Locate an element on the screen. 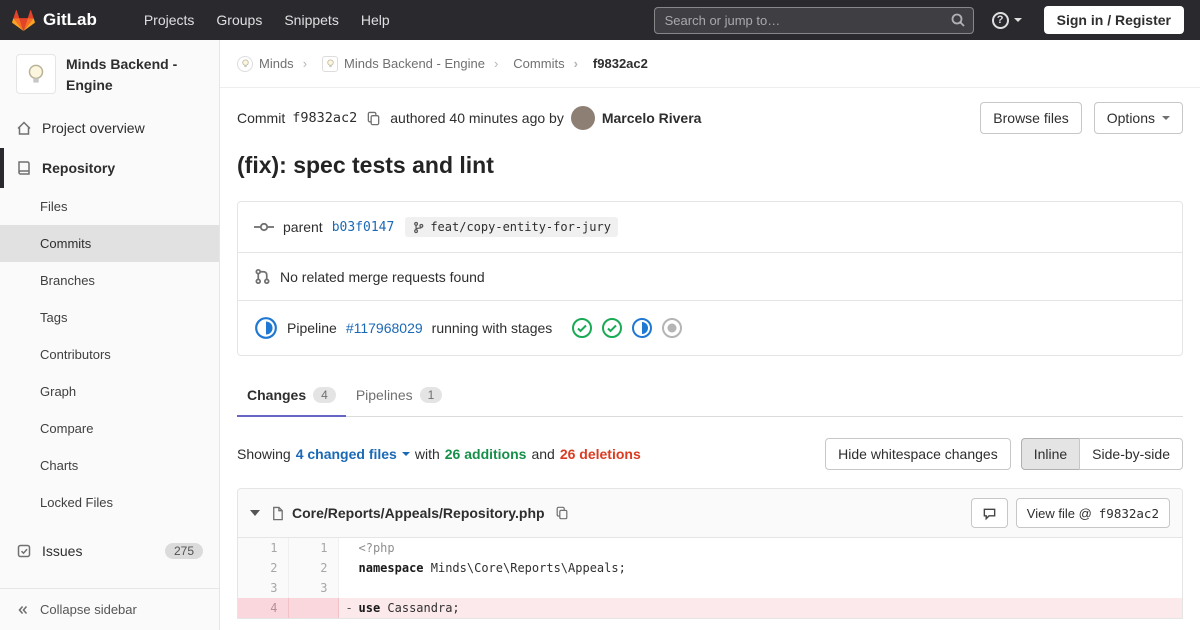  changed-files-dropdown: 4 changed files is located at coordinates (353, 454).